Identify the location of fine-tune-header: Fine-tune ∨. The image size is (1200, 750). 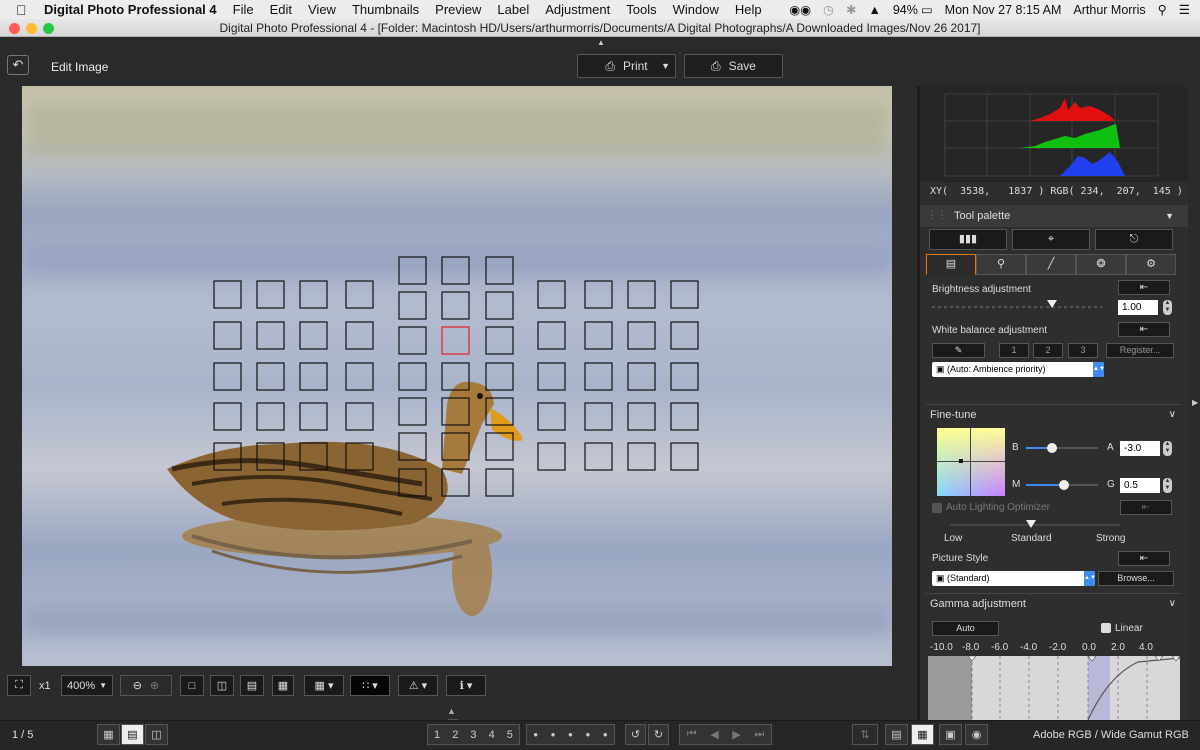
(1054, 414).